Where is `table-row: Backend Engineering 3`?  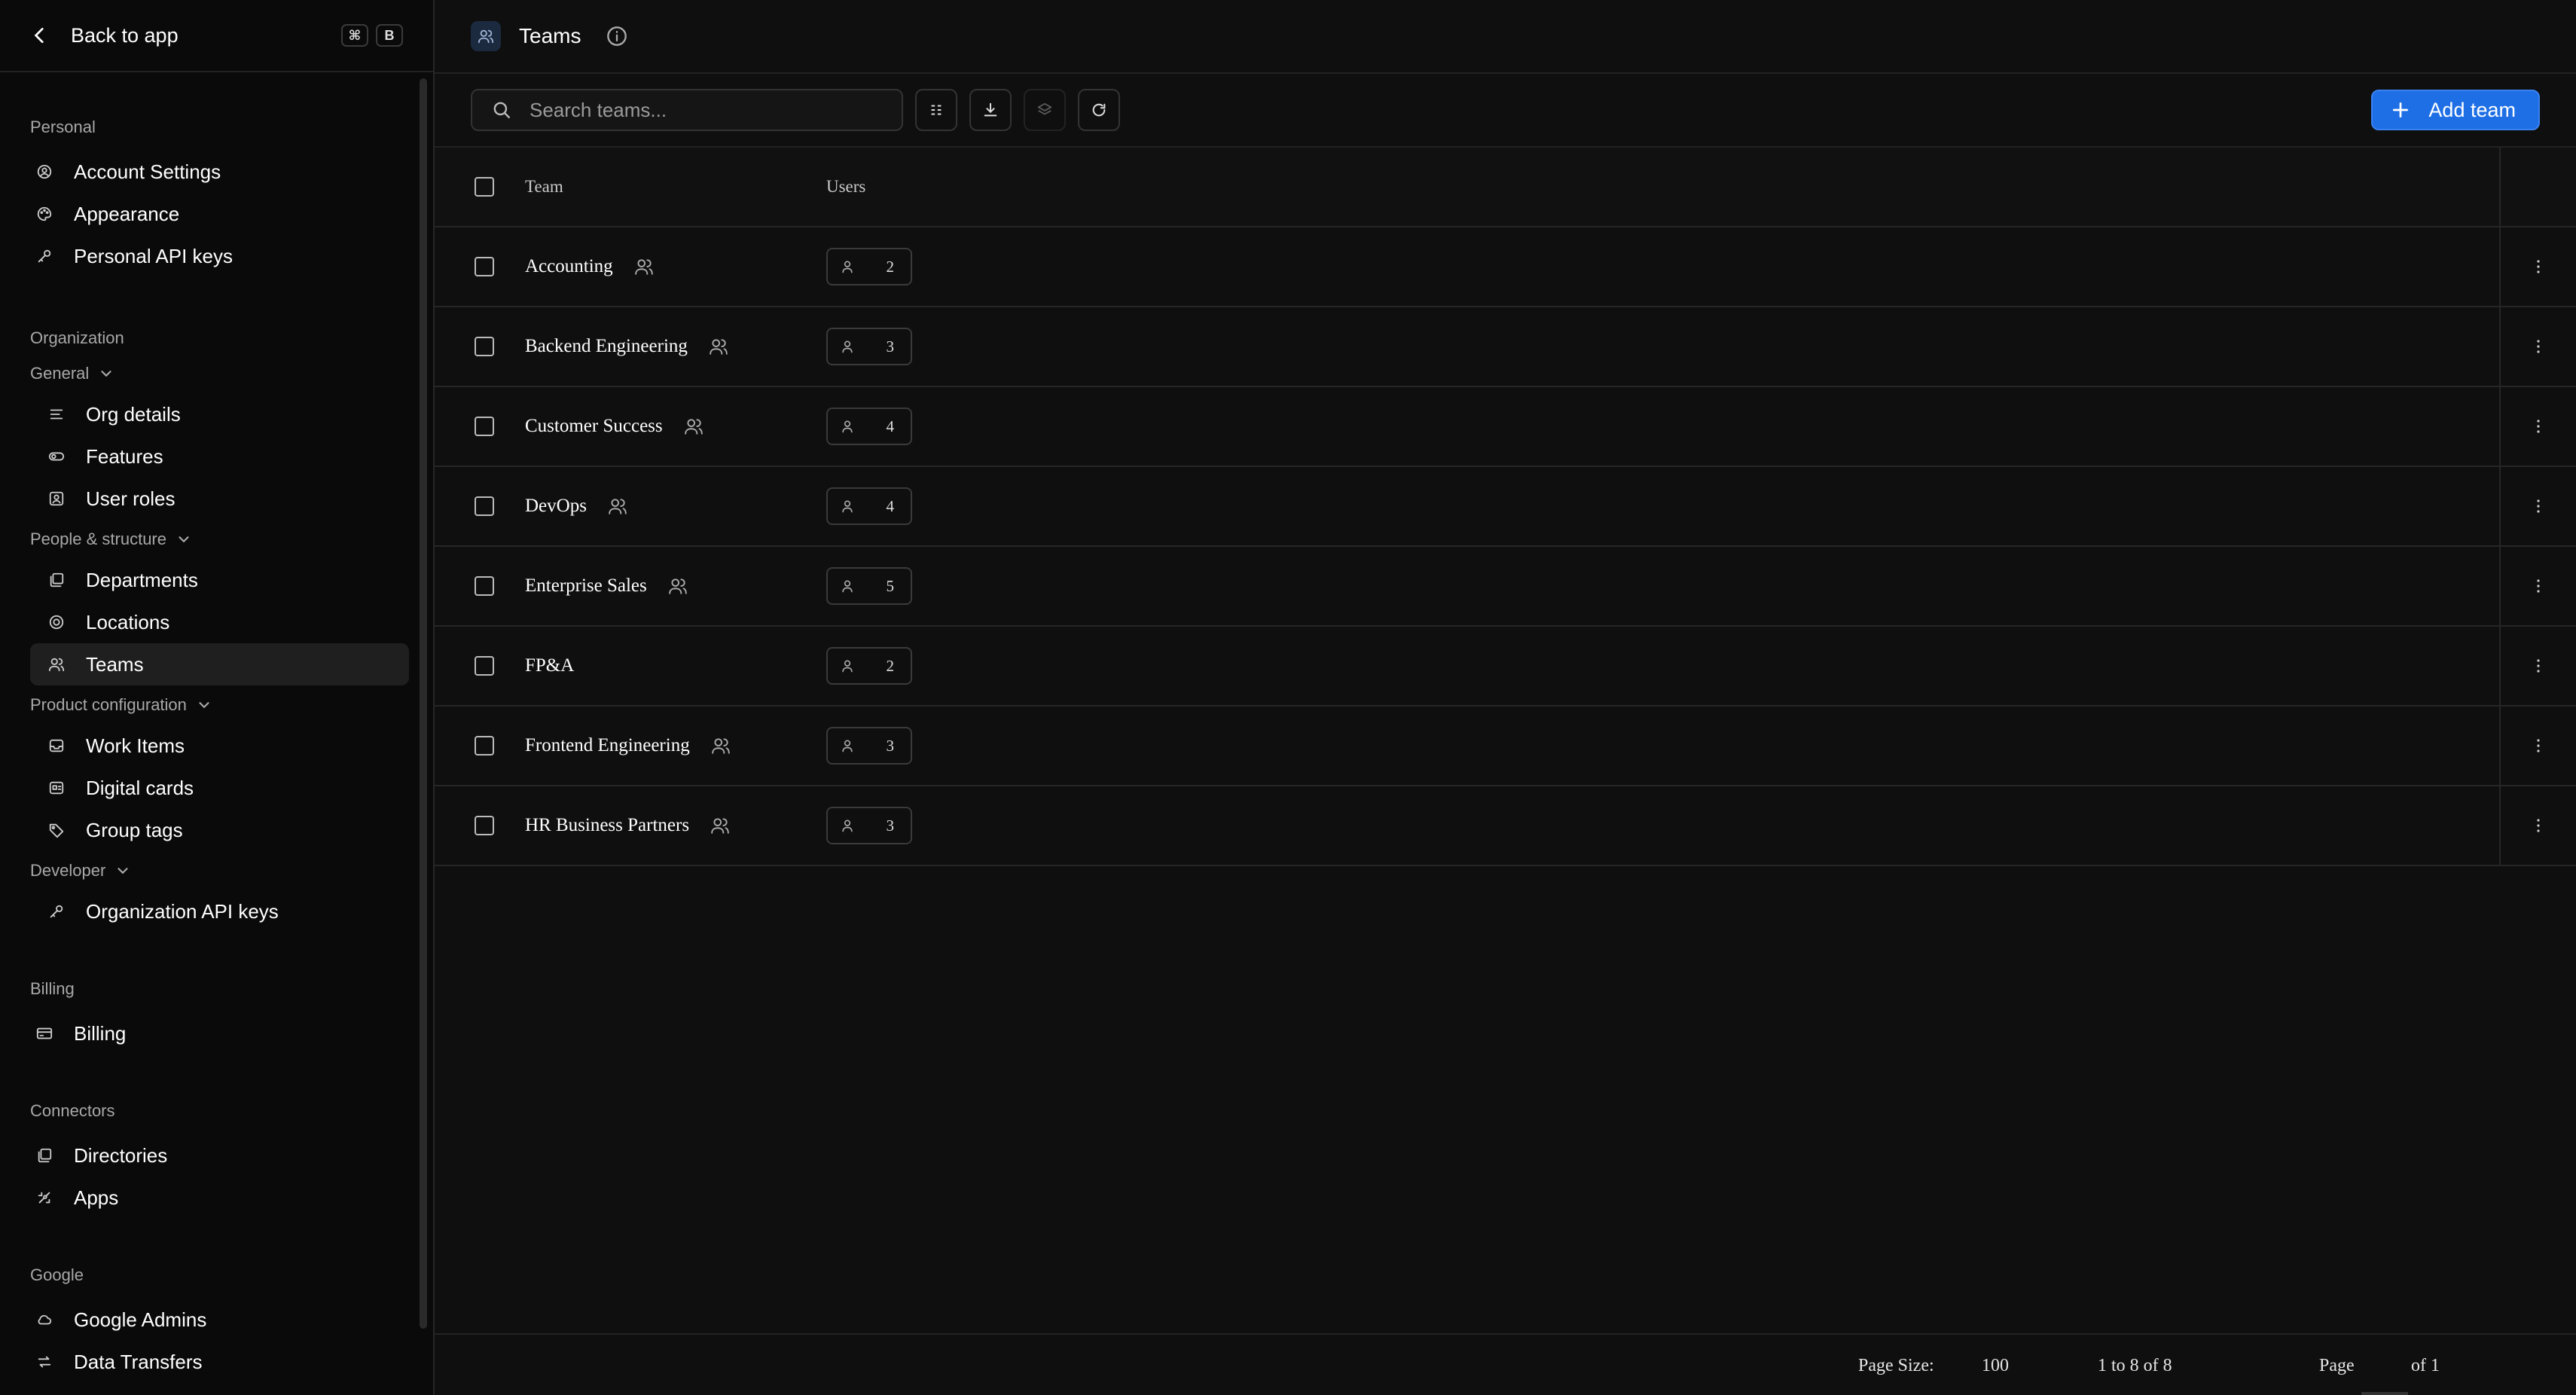
table-row: Backend Engineering 3 is located at coordinates (1506, 347).